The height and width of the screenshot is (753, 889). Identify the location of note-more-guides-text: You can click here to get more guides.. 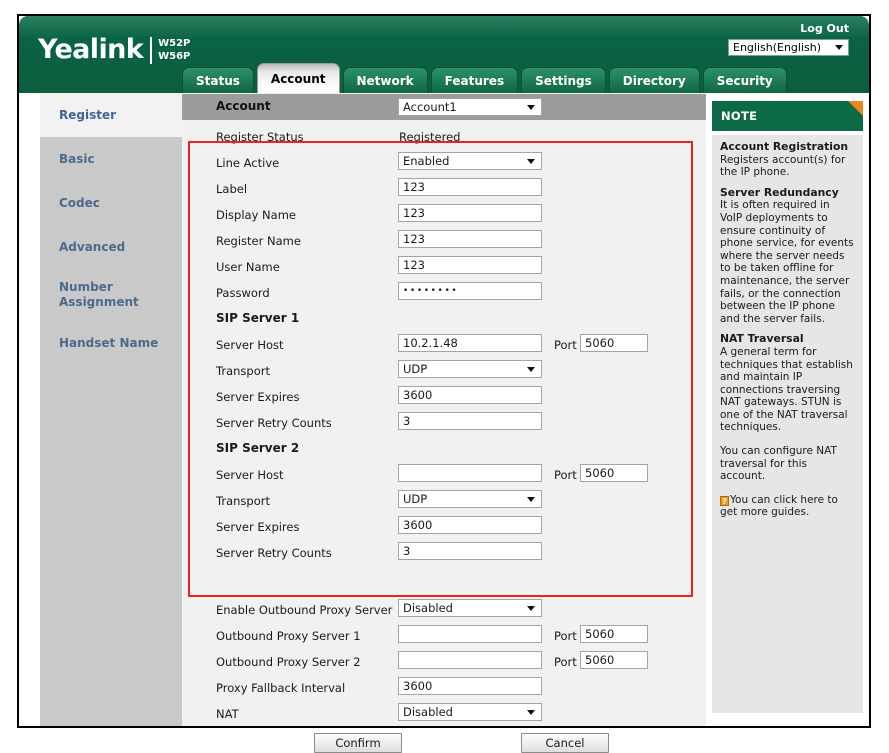
(779, 506).